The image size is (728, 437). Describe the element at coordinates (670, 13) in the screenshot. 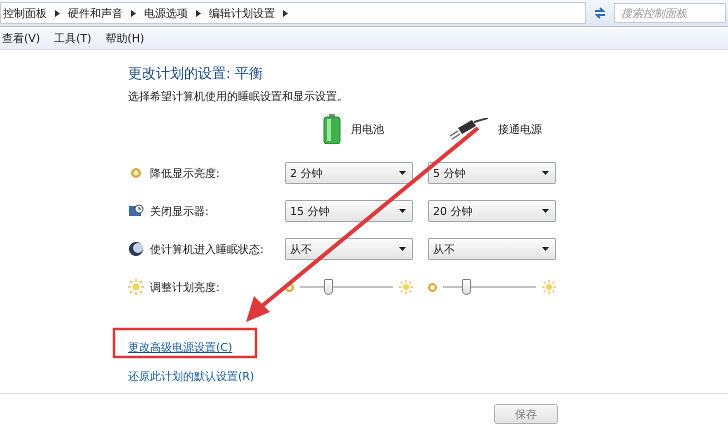

I see `search-field: 搜索控制面板` at that location.